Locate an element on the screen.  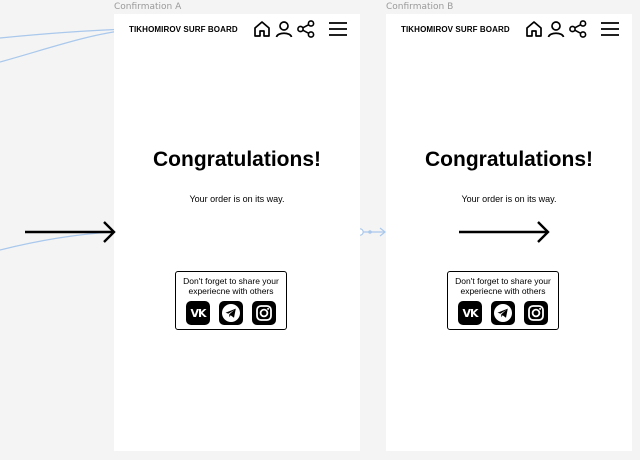
frame-label-b: Confirmation B is located at coordinates (420, 7).